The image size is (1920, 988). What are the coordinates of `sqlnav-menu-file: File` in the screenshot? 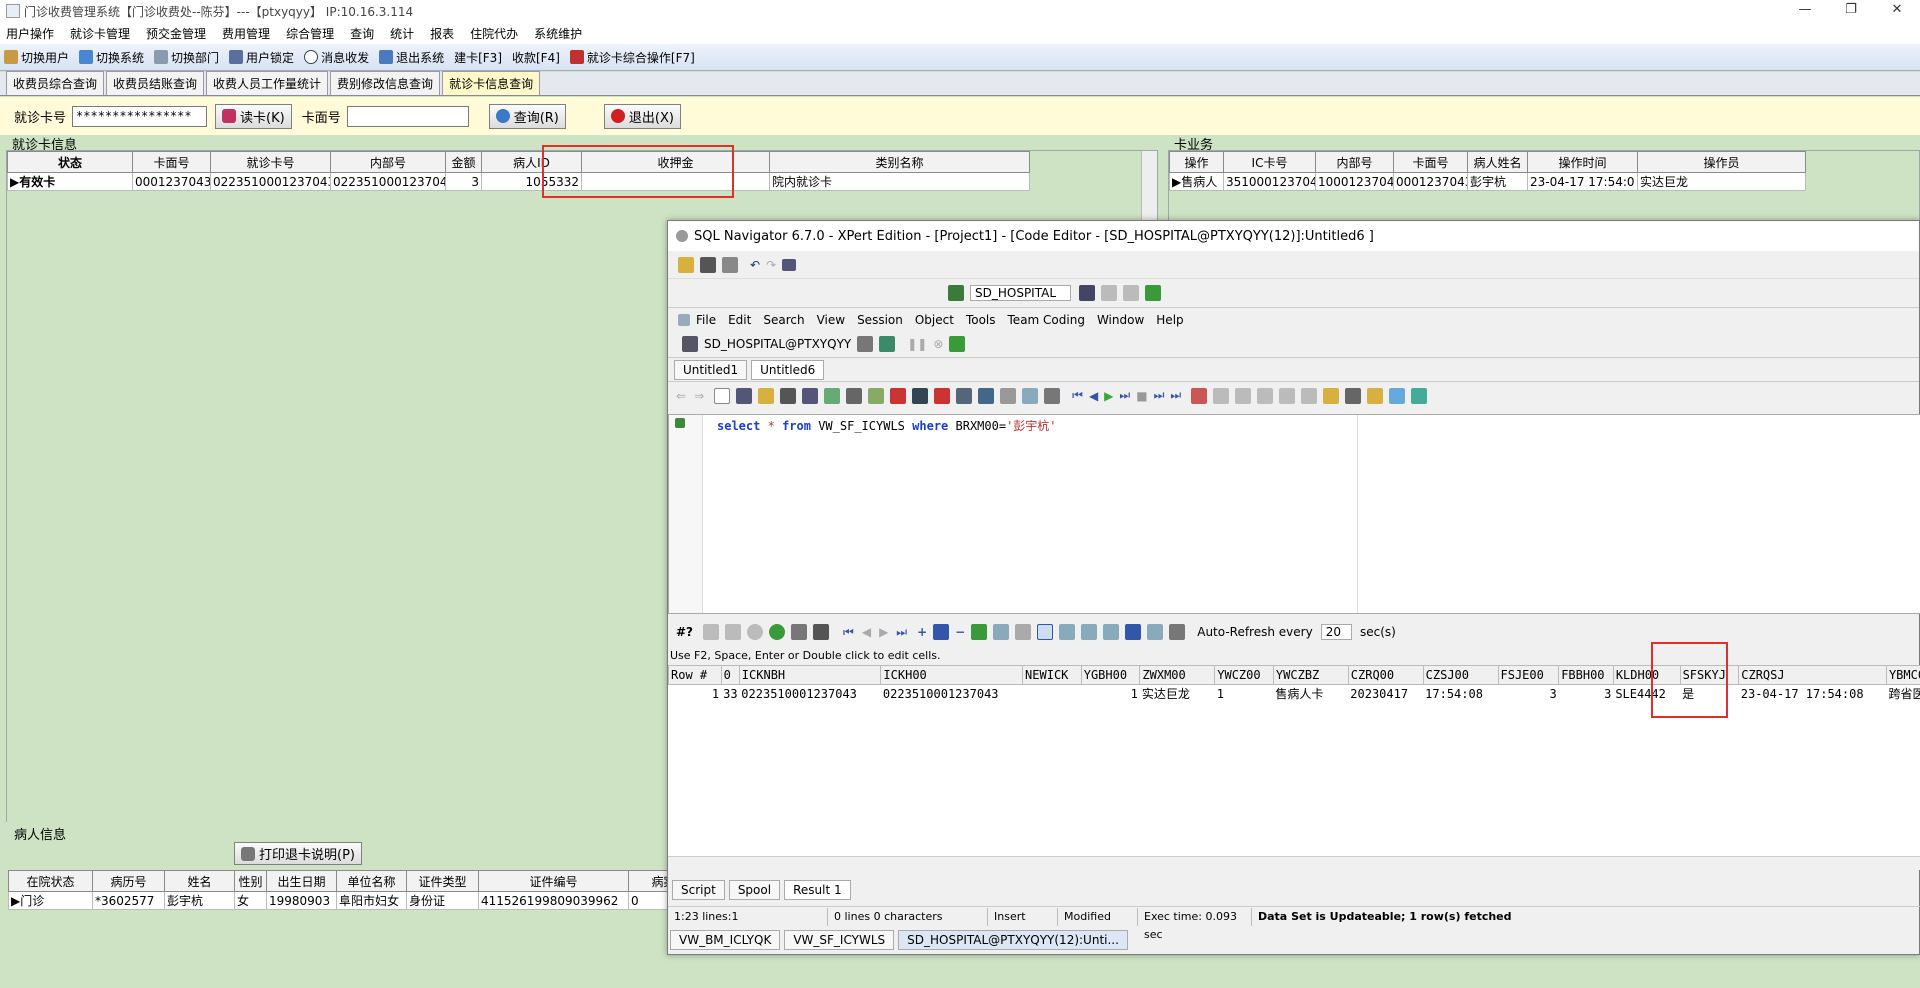 It's located at (706, 320).